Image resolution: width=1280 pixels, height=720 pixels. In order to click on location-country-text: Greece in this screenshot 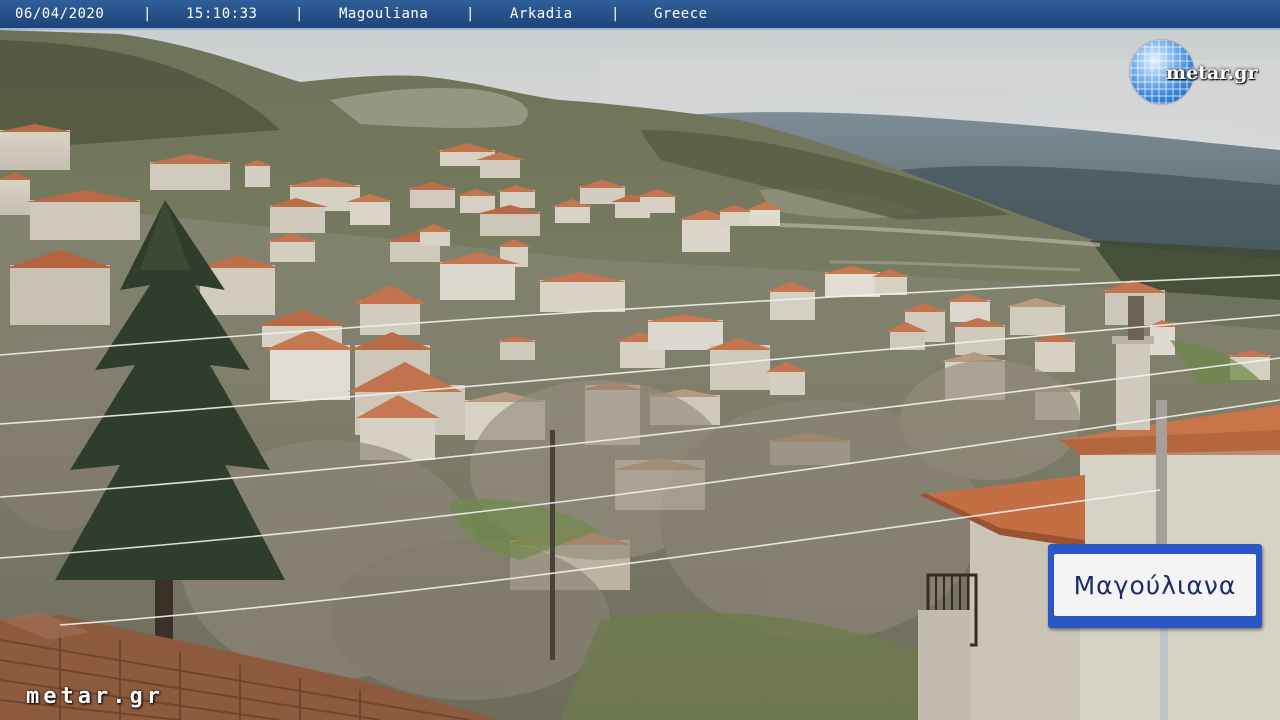, I will do `click(681, 14)`.